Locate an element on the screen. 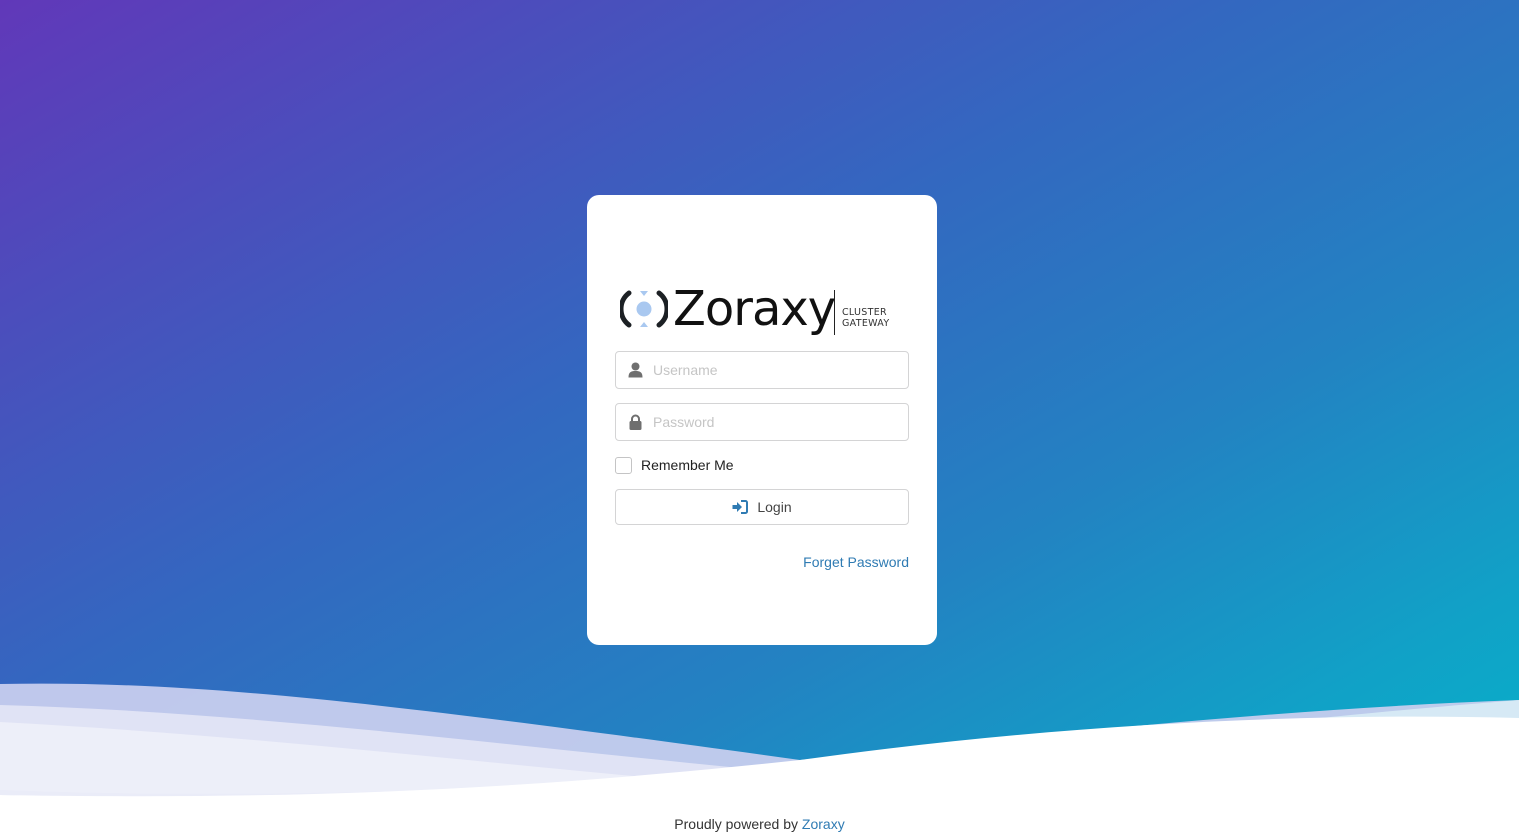  remember-me-checkbox is located at coordinates (623, 465).